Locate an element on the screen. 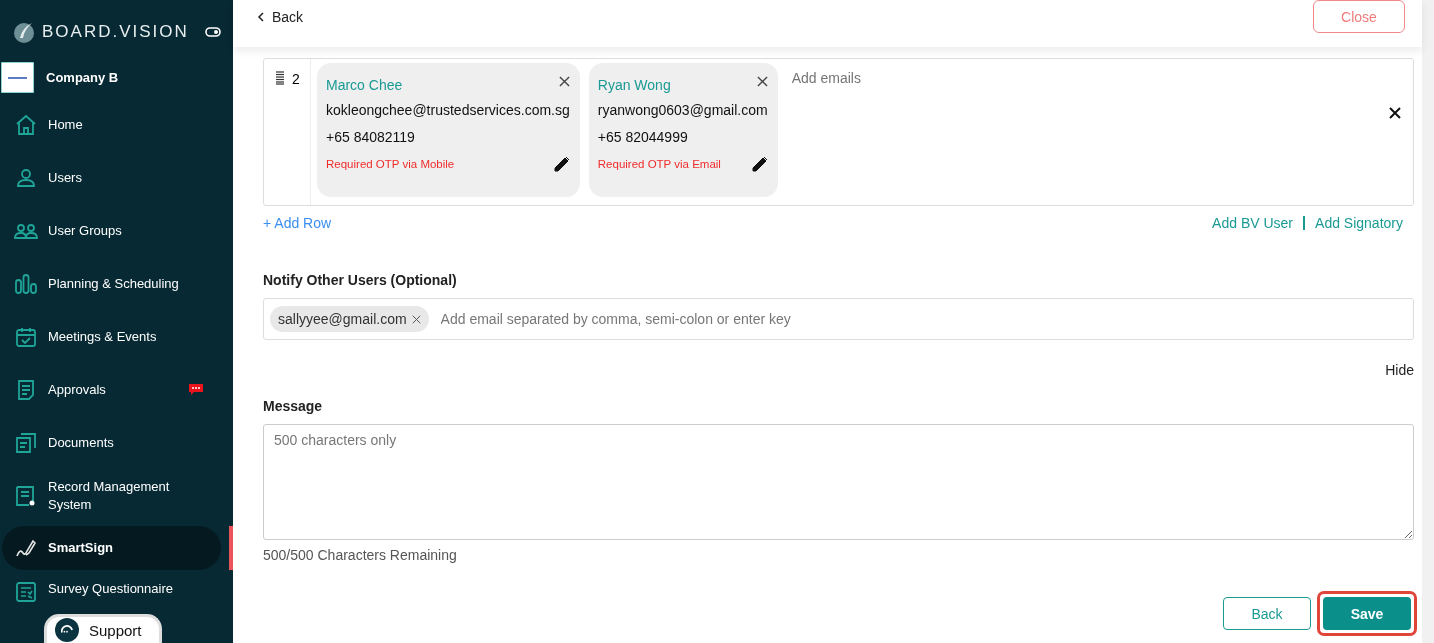 The width and height of the screenshot is (1434, 643). drag-handle-icon is located at coordinates (280, 78).